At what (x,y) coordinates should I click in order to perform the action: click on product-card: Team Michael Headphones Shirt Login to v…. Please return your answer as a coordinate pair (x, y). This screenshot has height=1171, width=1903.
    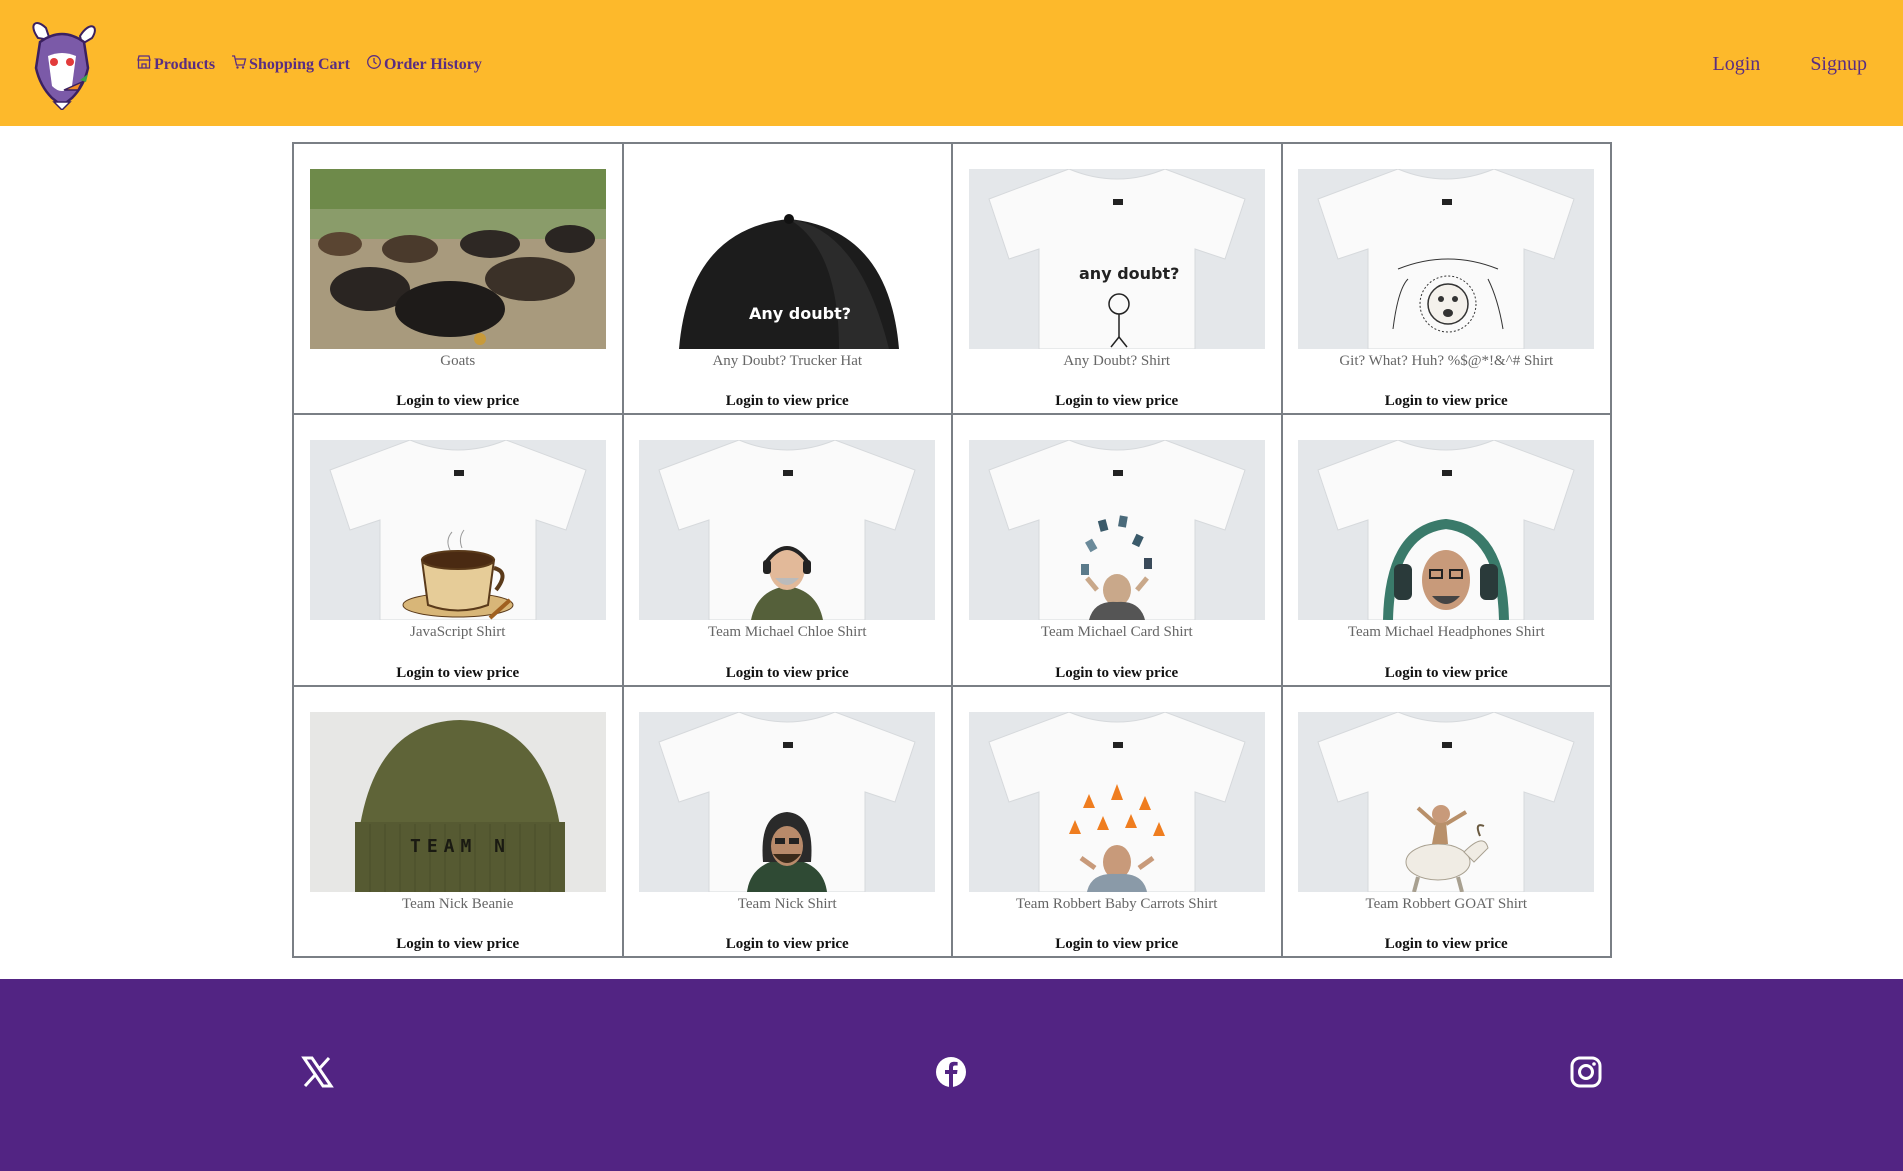
    Looking at the image, I should click on (1446, 550).